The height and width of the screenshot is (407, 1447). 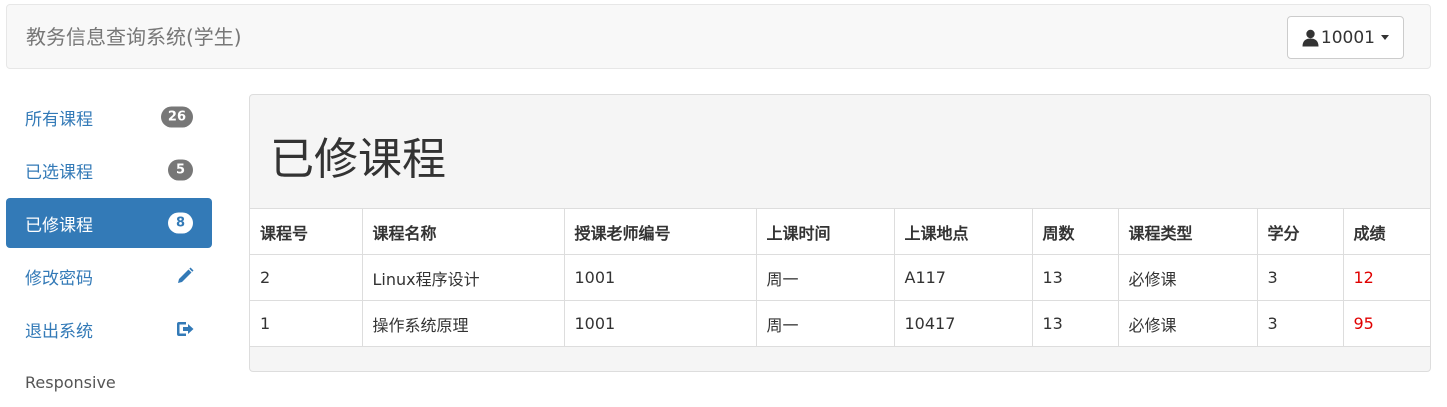 I want to click on score-cell: 12, so click(x=1386, y=277).